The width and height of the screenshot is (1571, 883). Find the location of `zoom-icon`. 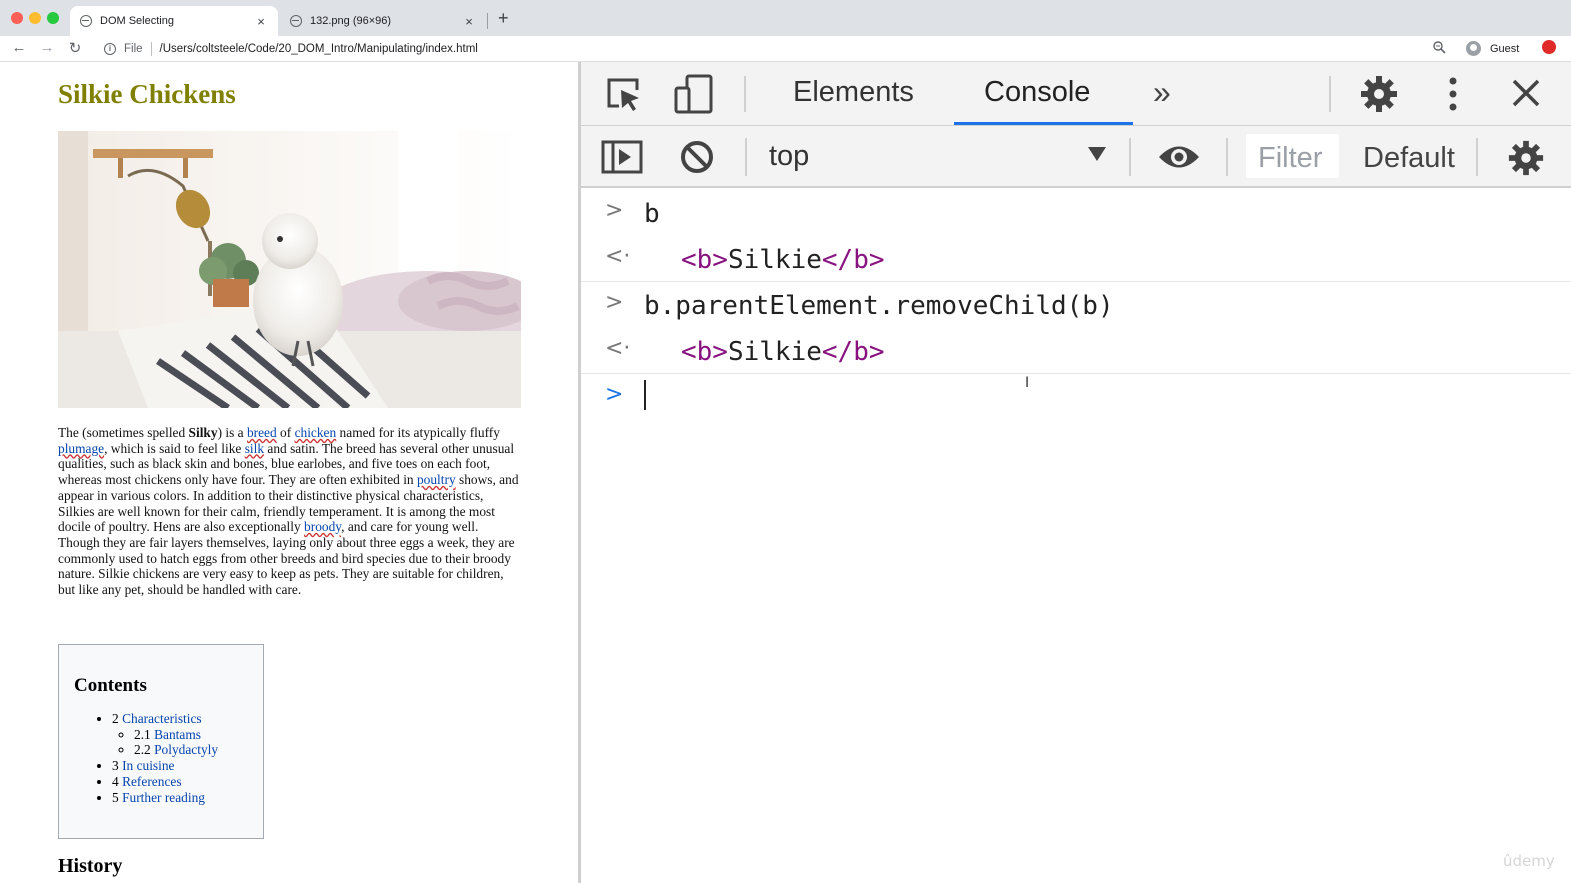

zoom-icon is located at coordinates (1439, 47).